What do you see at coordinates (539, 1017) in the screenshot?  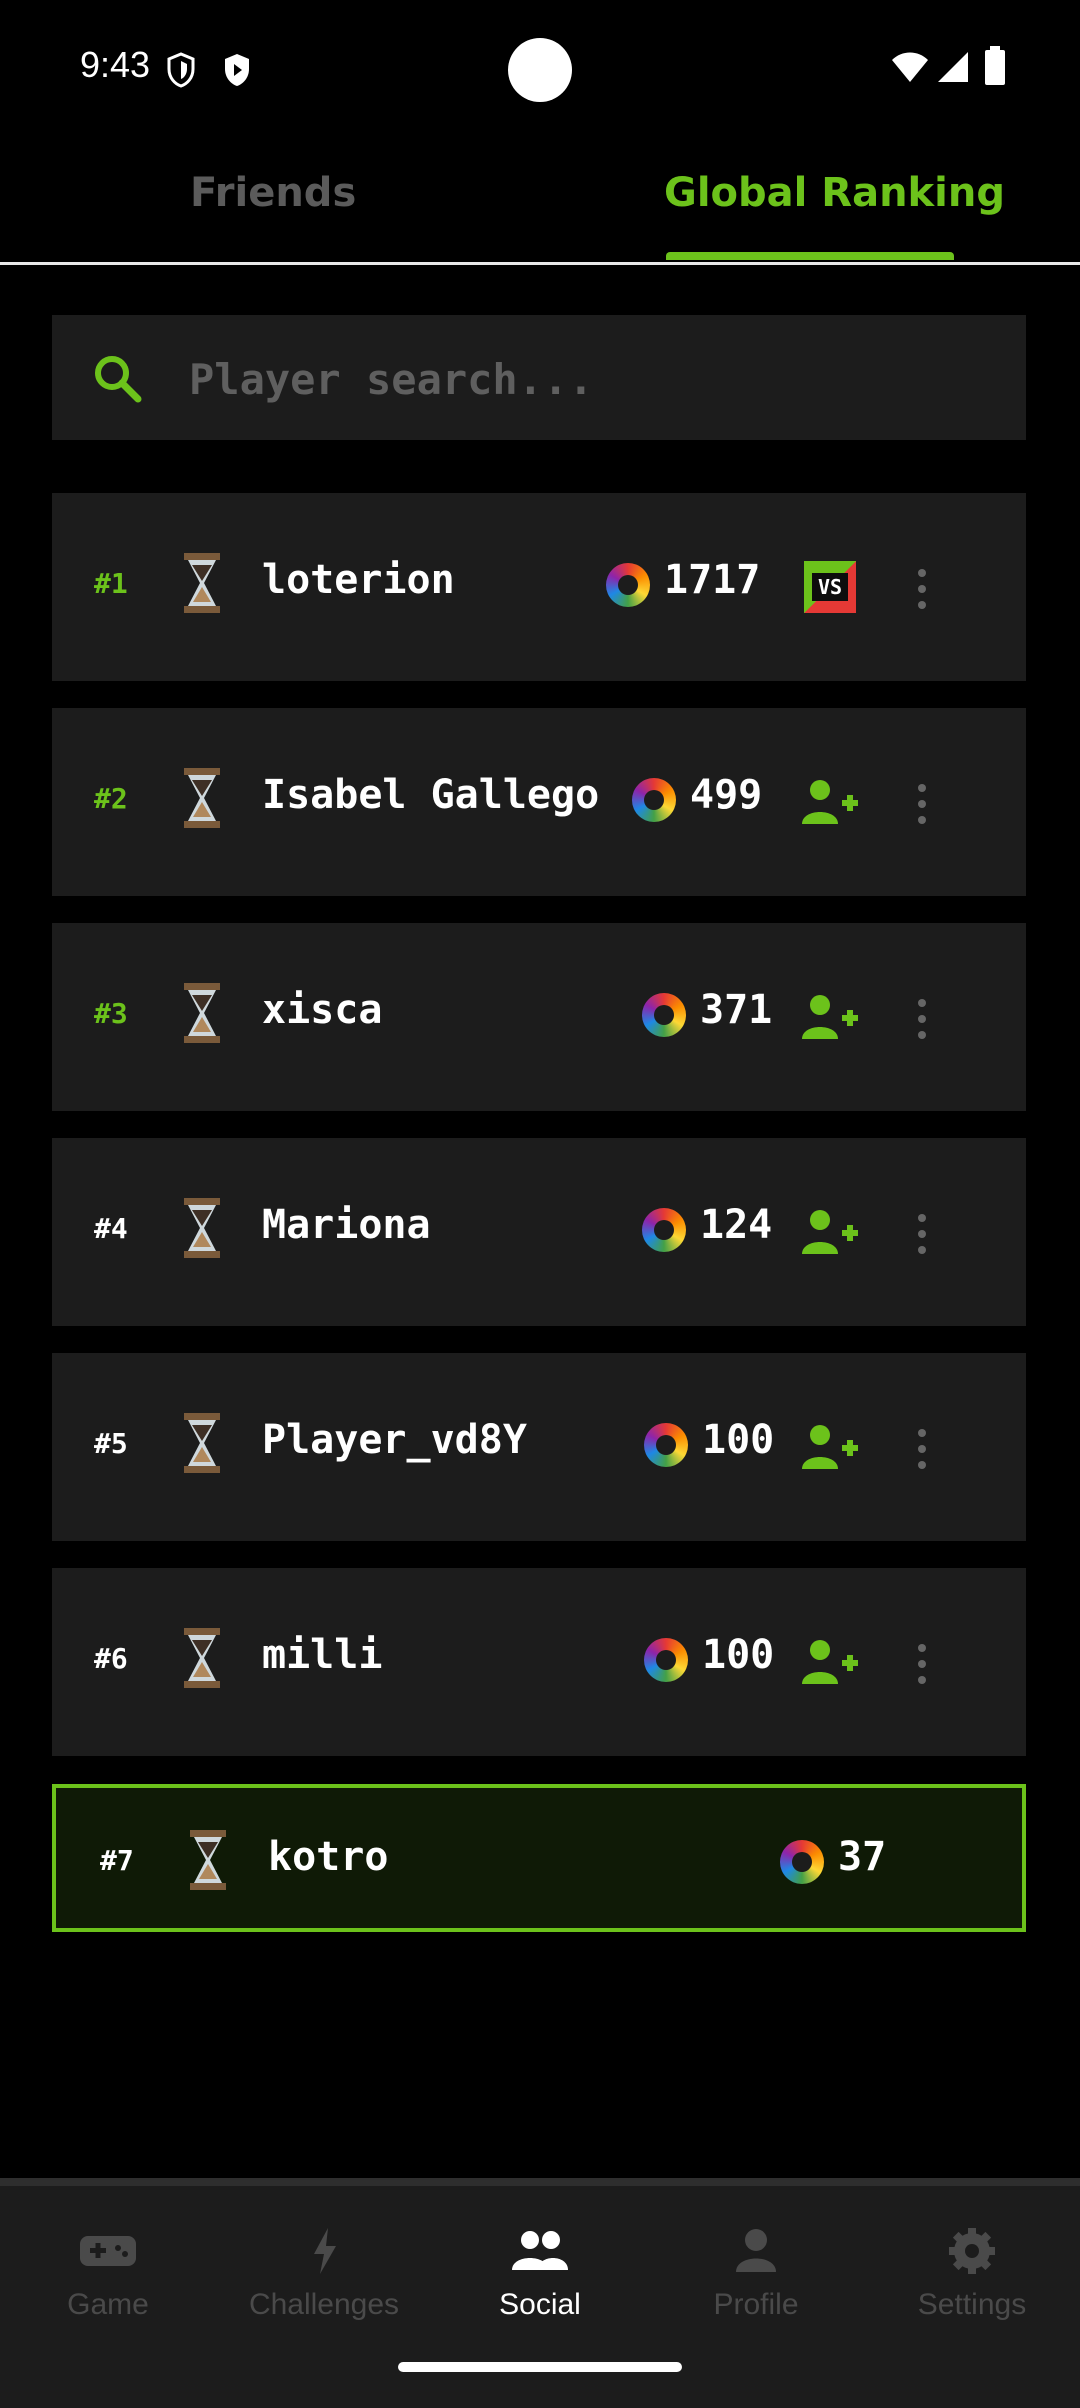 I see `ranking-row: #3 xisca 371` at bounding box center [539, 1017].